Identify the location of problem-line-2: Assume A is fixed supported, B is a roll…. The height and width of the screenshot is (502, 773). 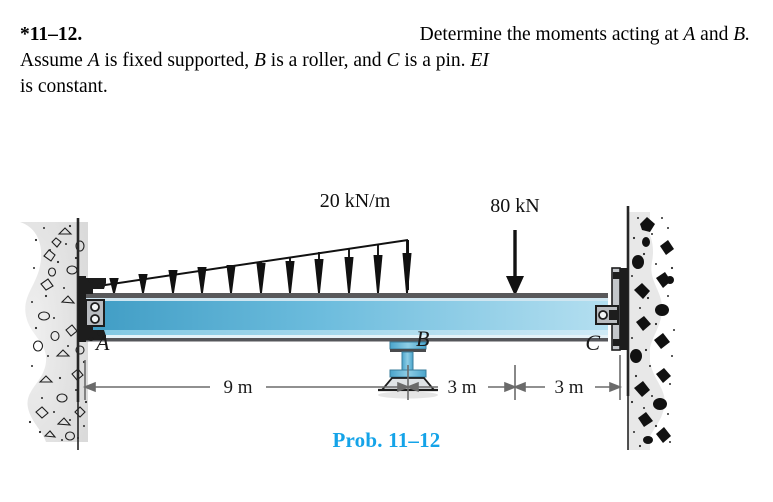
(385, 61).